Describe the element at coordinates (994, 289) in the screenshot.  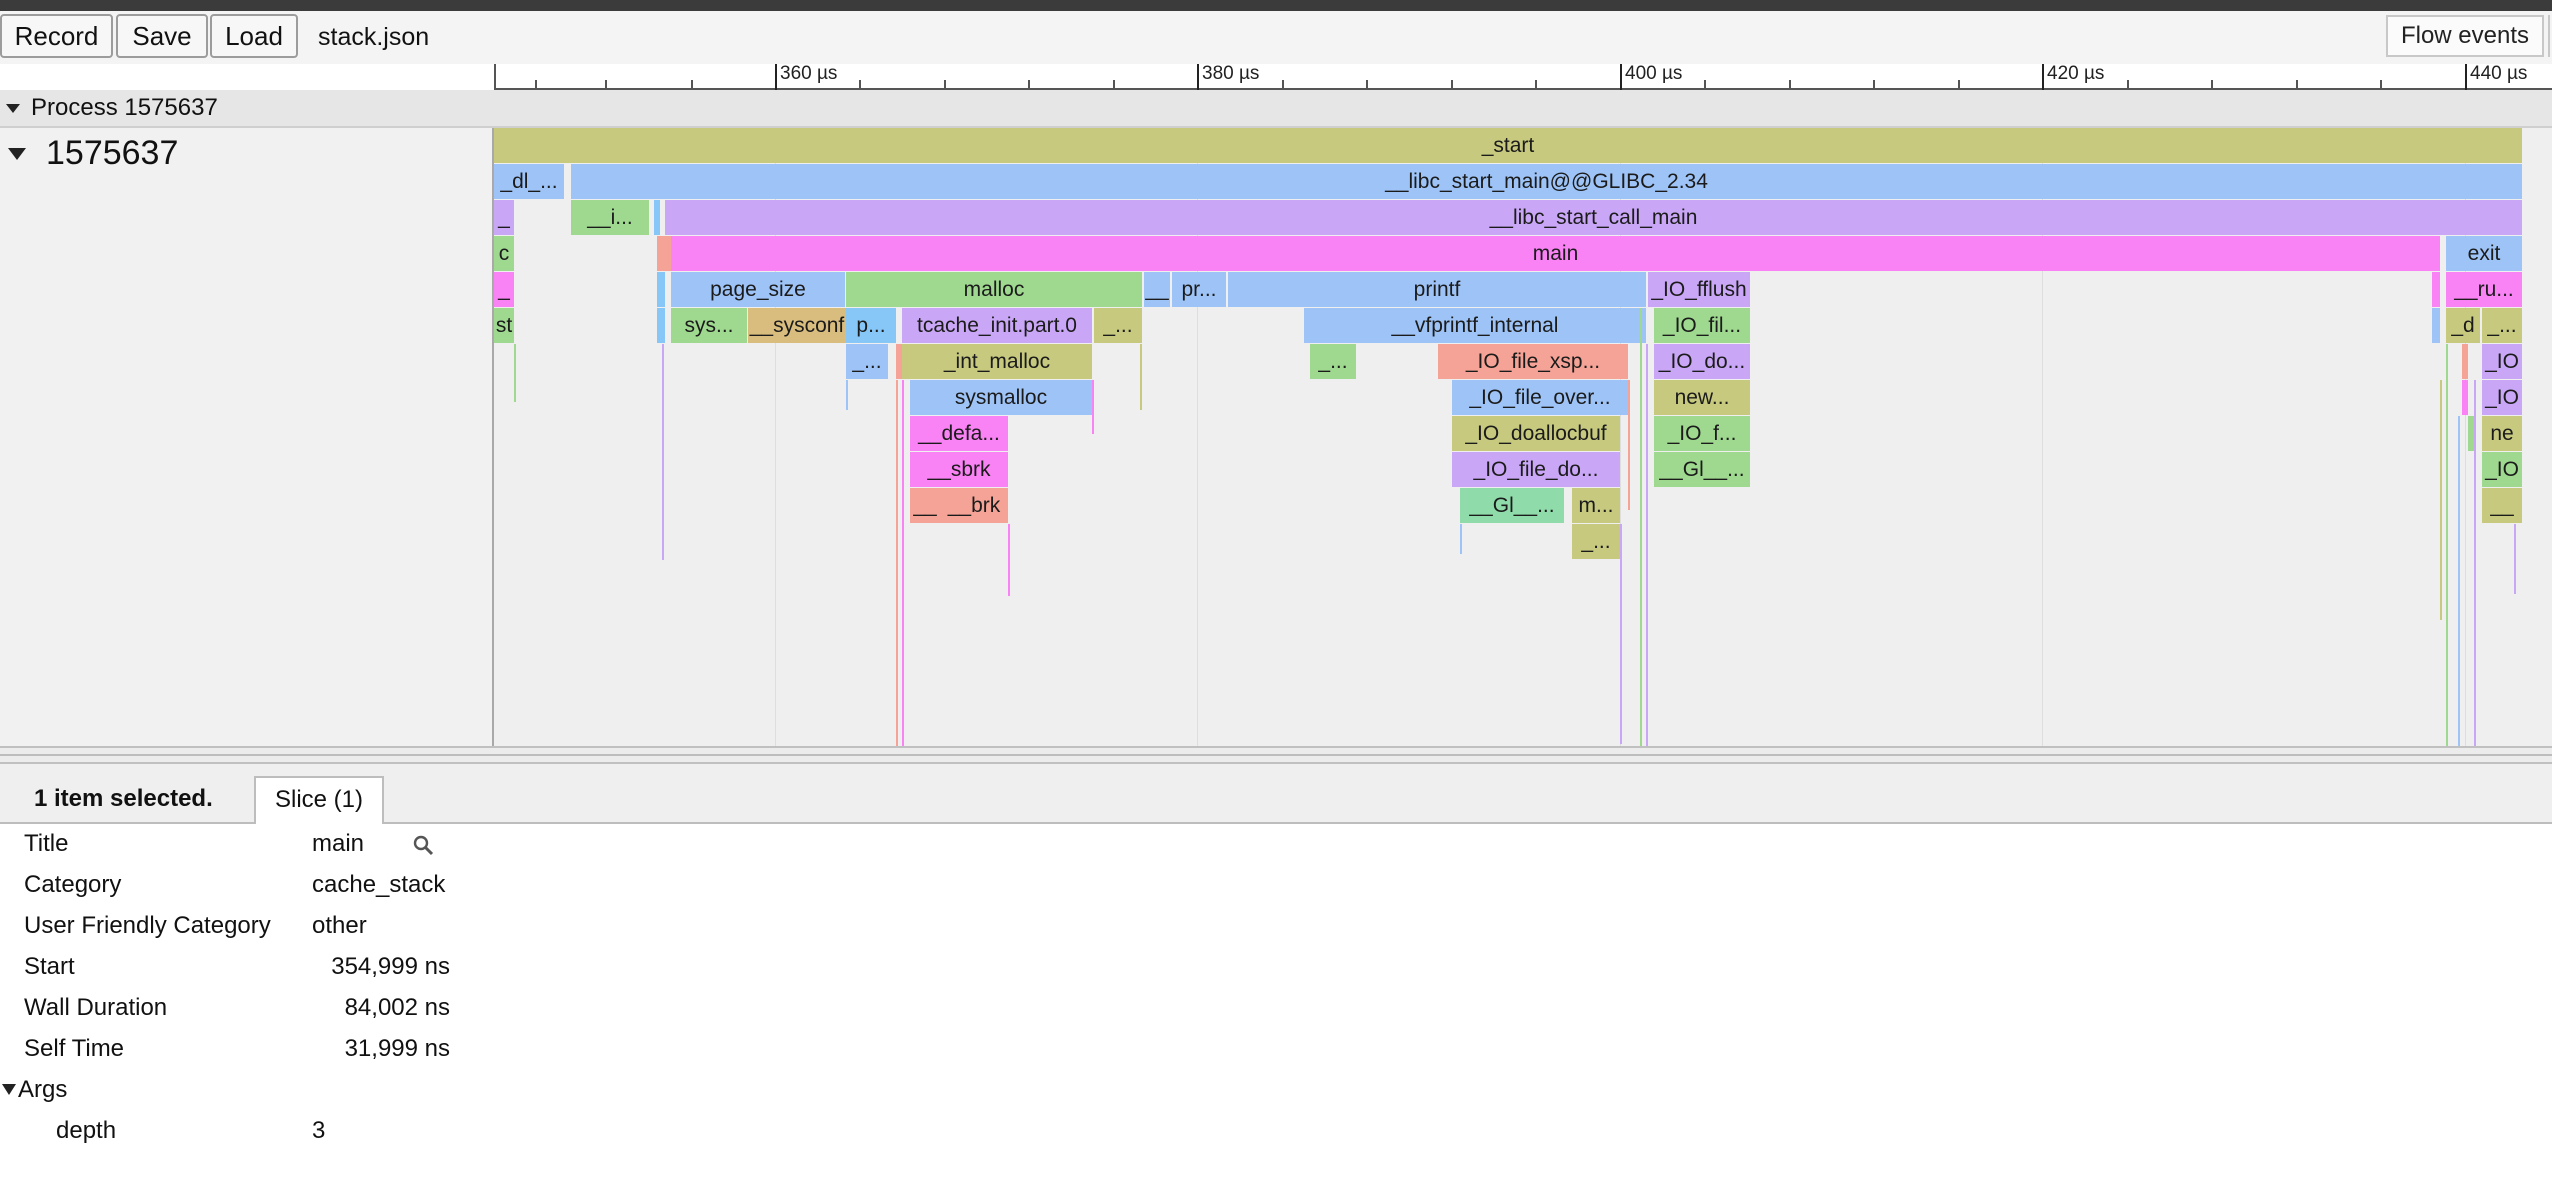
I see `slice-malloc: malloc` at that location.